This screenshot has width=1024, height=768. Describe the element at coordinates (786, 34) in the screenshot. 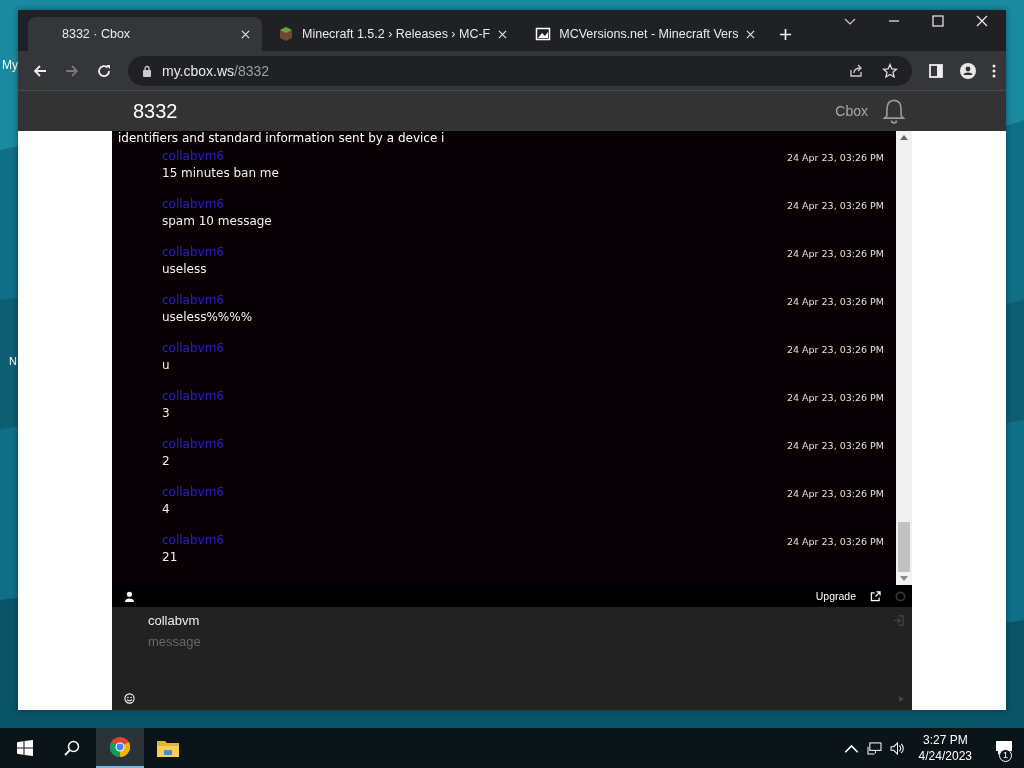

I see `new-tab-icon` at that location.